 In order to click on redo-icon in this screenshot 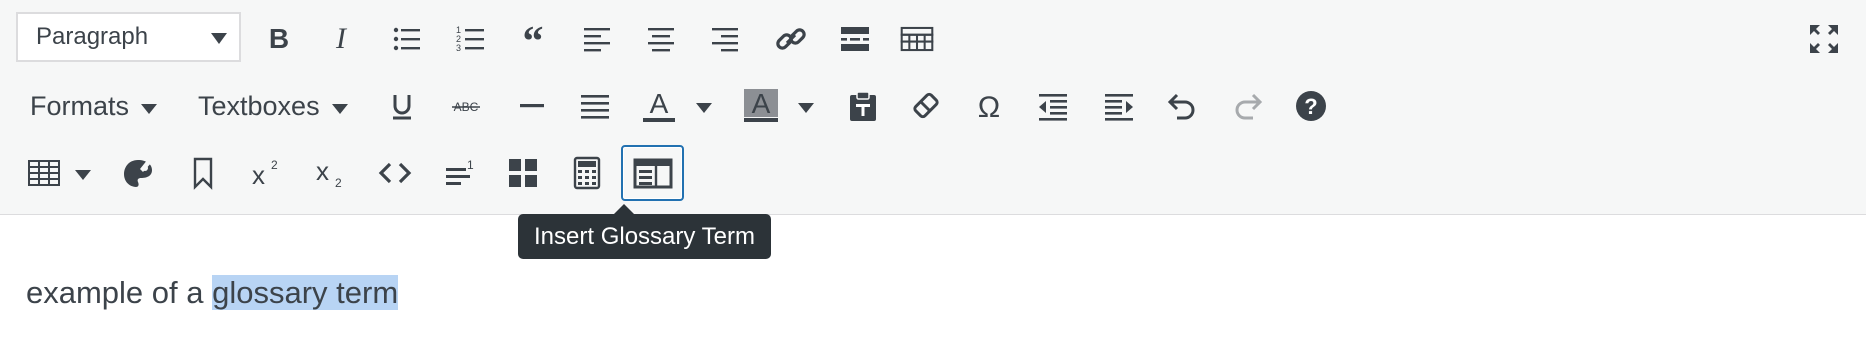, I will do `click(1249, 106)`.